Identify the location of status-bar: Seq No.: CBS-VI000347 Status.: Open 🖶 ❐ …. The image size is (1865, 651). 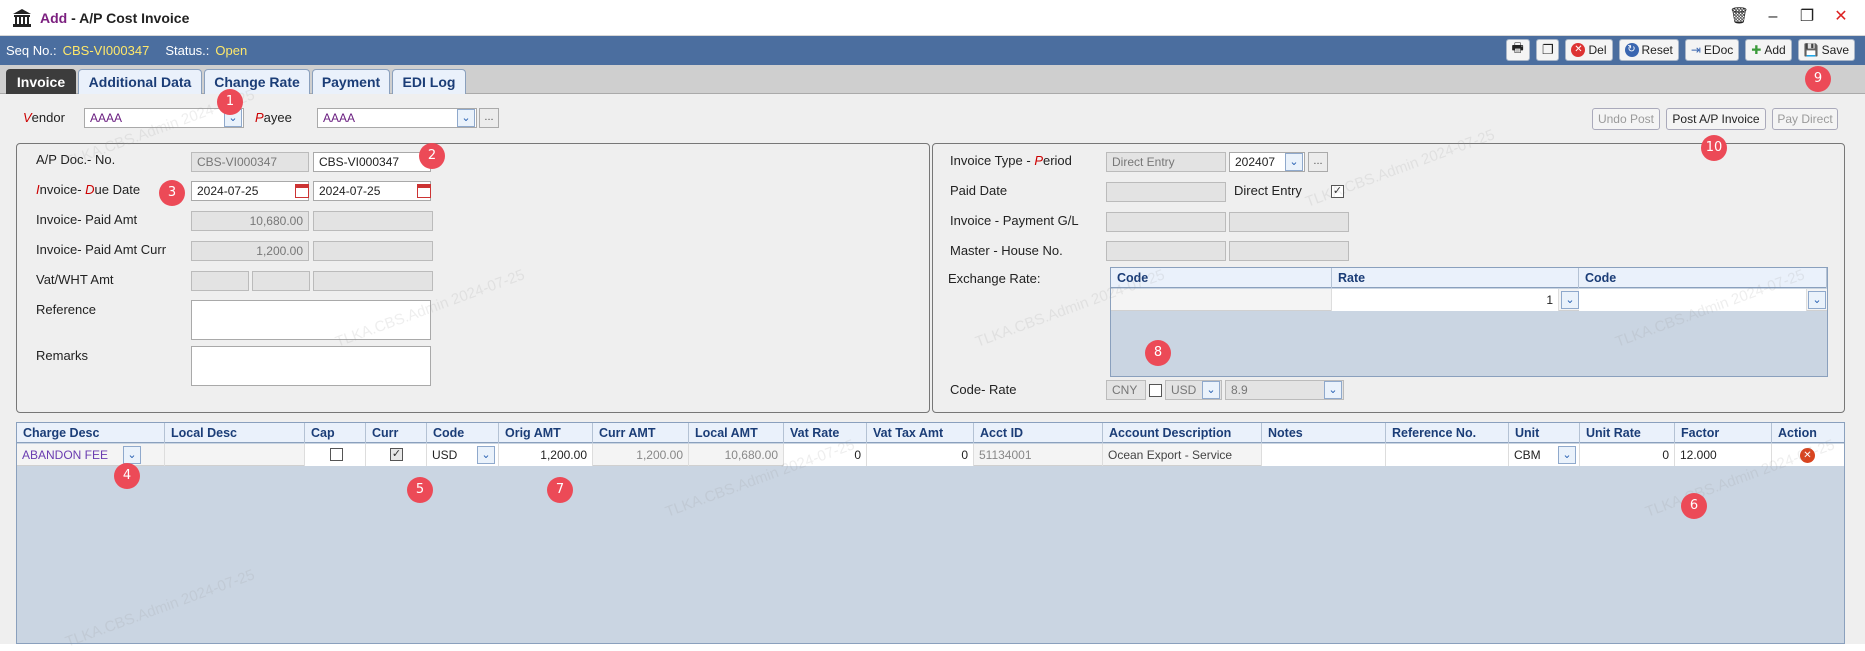
(932, 50).